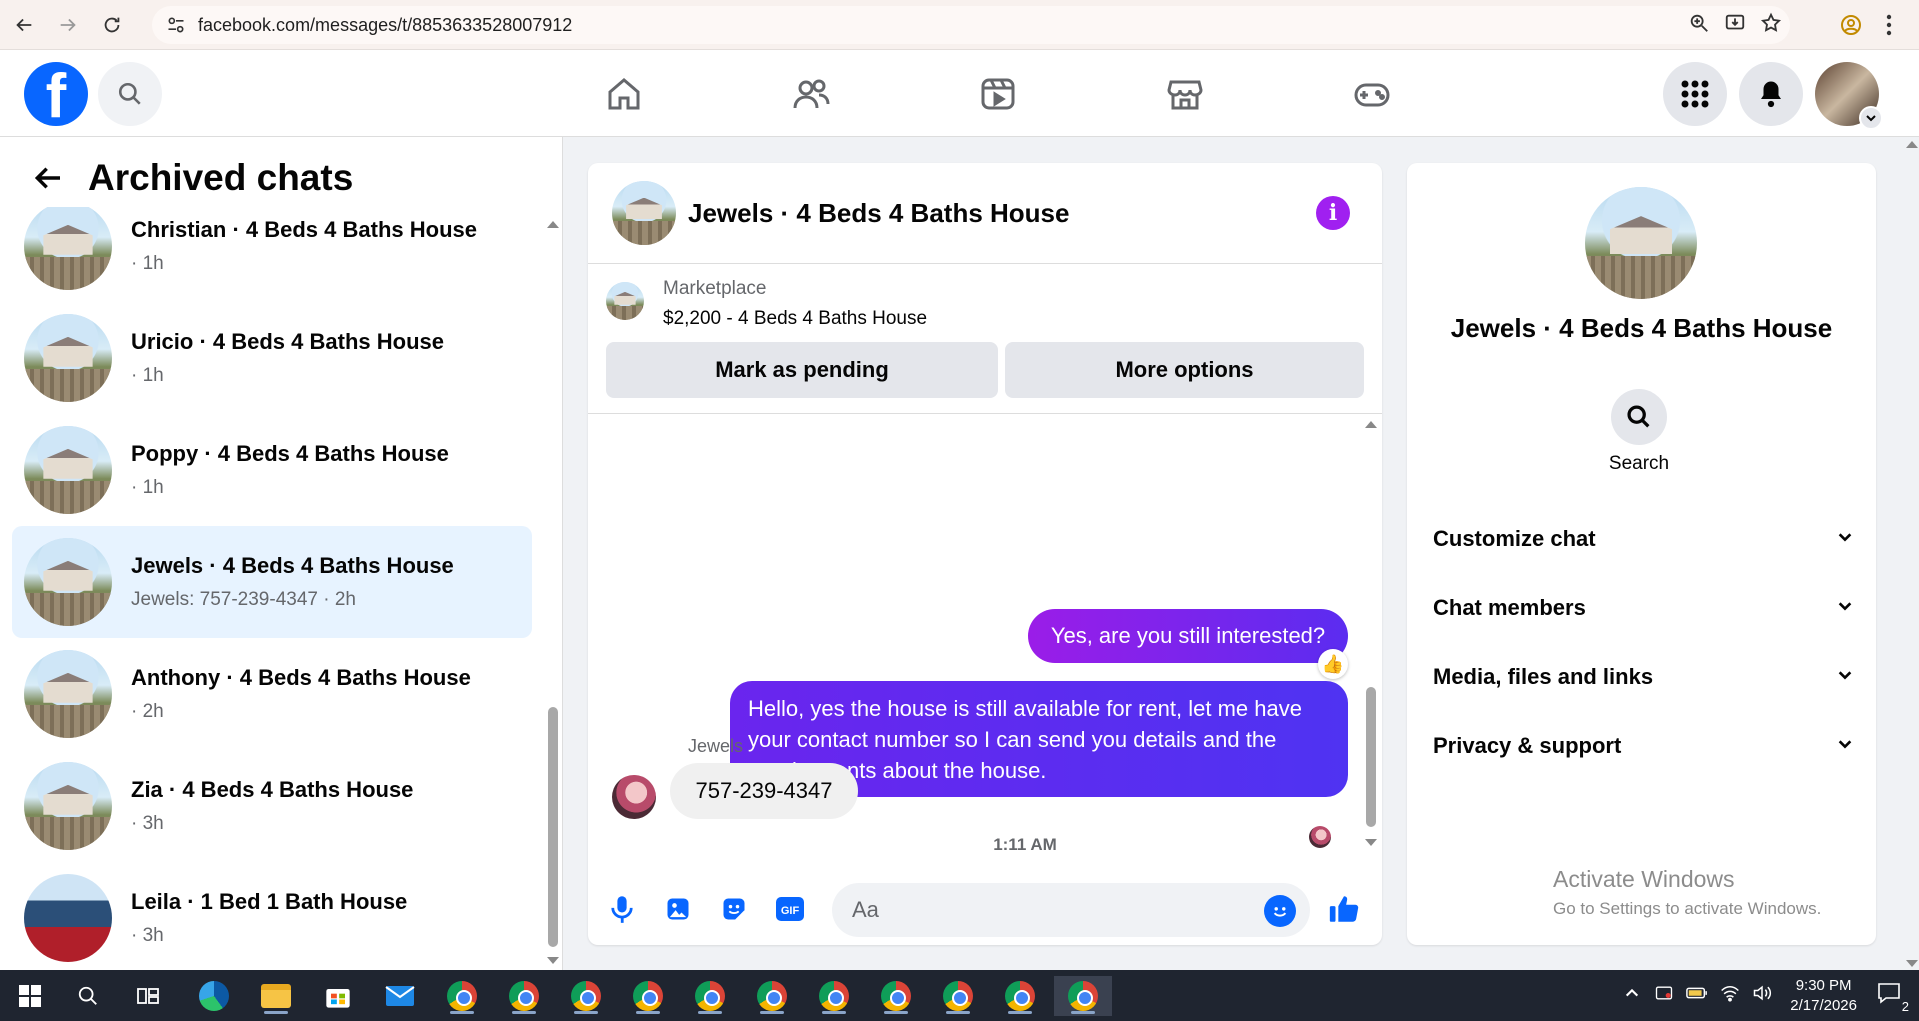  Describe the element at coordinates (400, 996) in the screenshot. I see `mail-icon` at that location.